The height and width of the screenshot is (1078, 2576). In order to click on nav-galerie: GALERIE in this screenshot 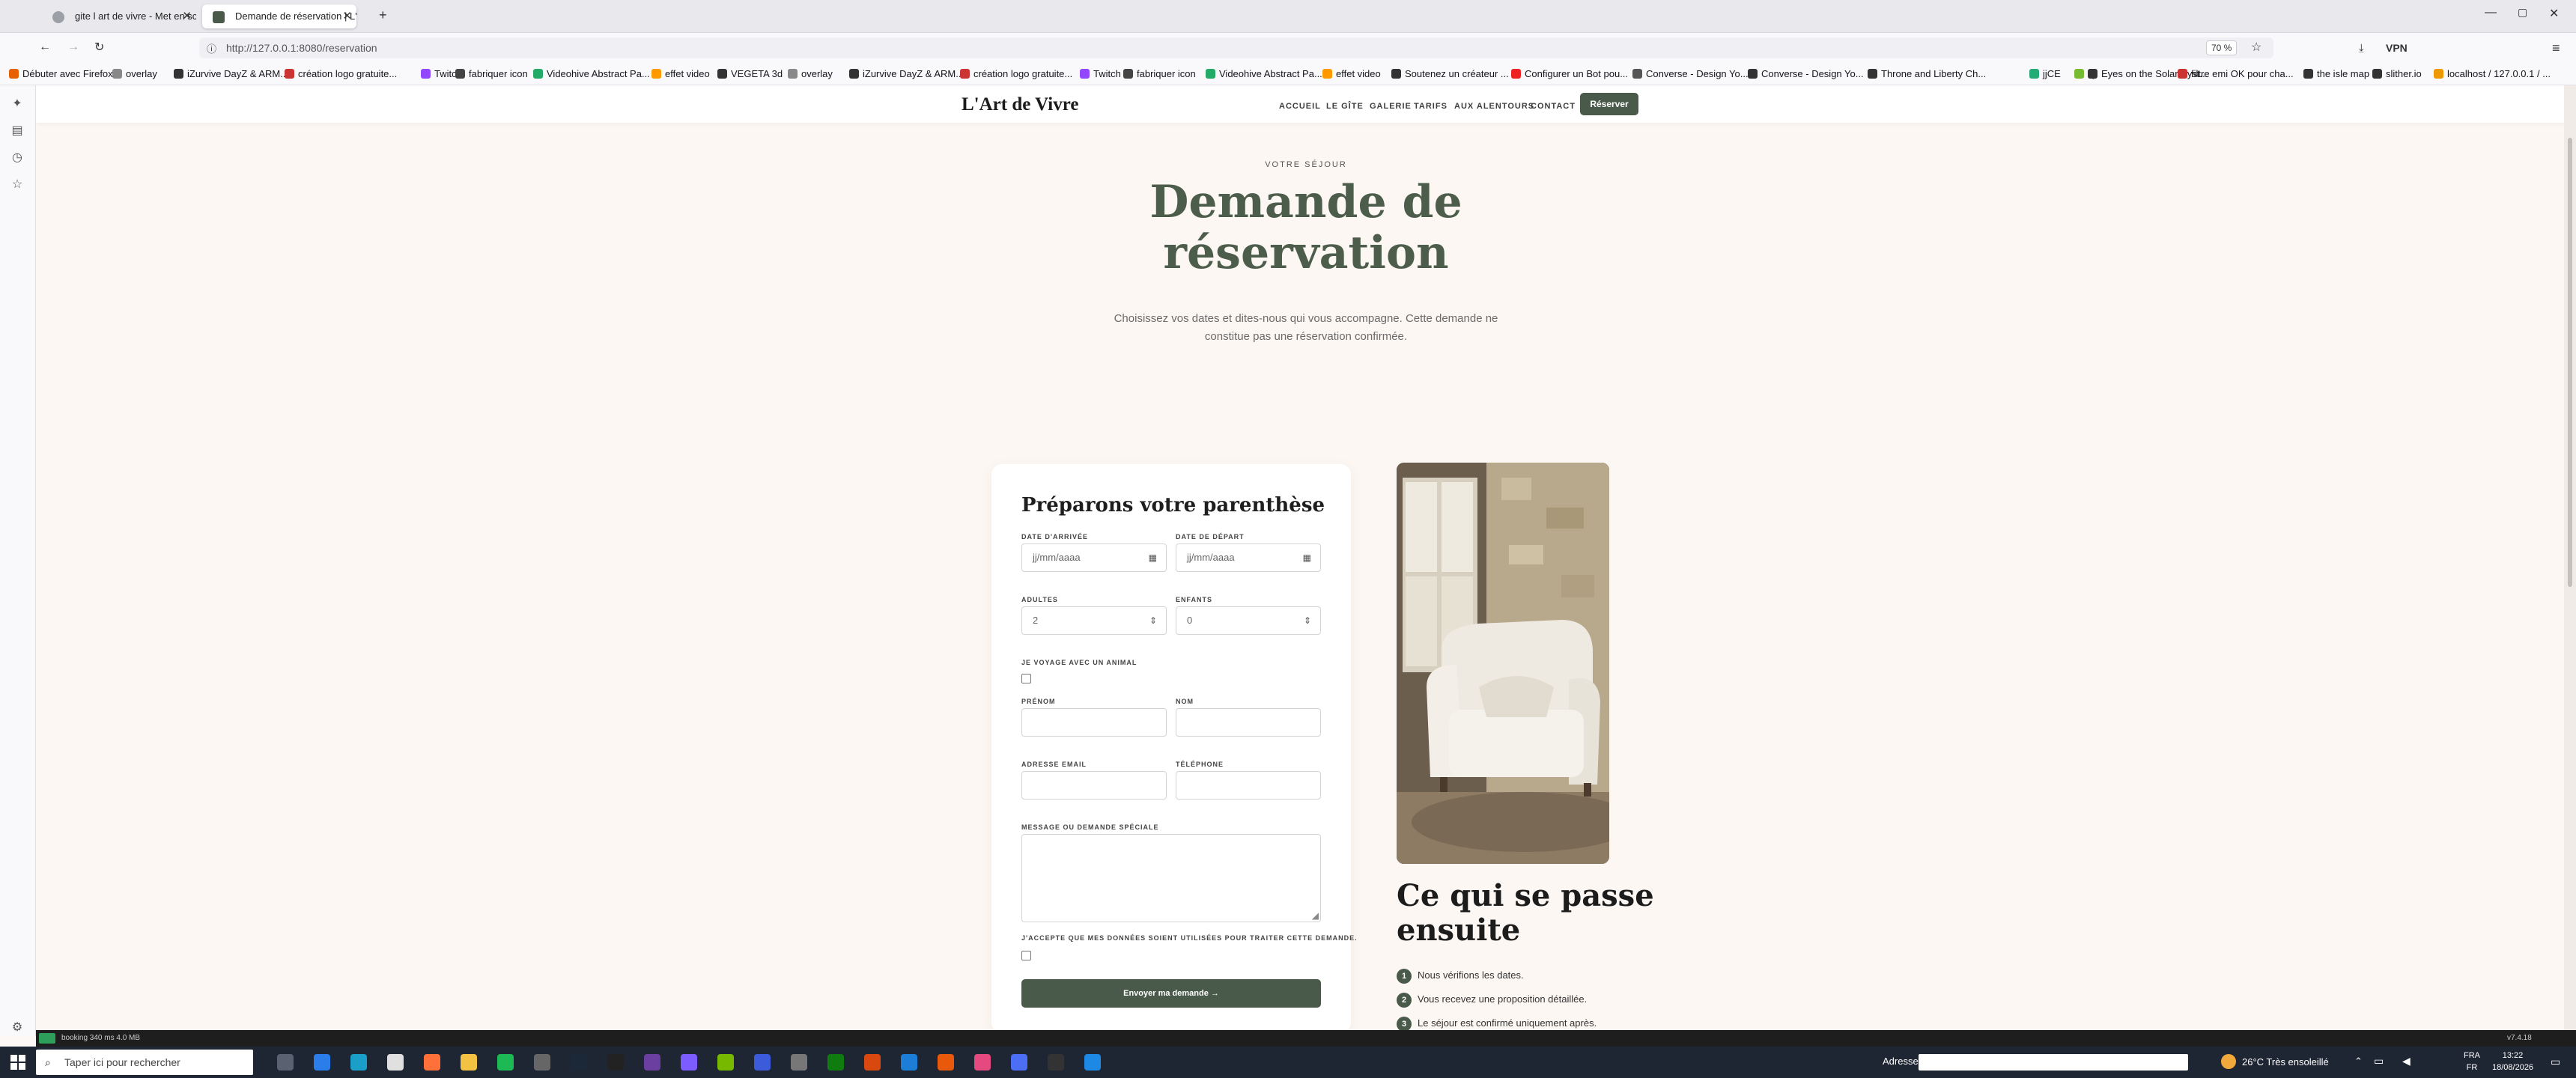, I will do `click(1391, 106)`.